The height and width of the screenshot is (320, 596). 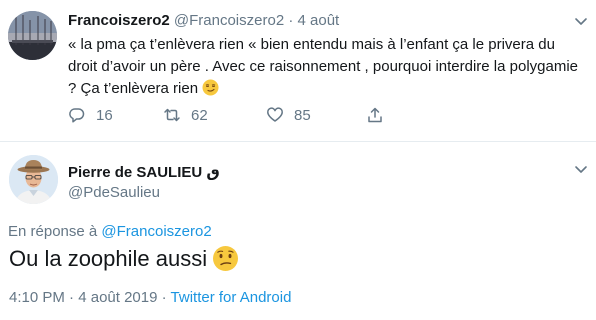 What do you see at coordinates (119, 20) in the screenshot?
I see `parent-author-name: Francoiszero2` at bounding box center [119, 20].